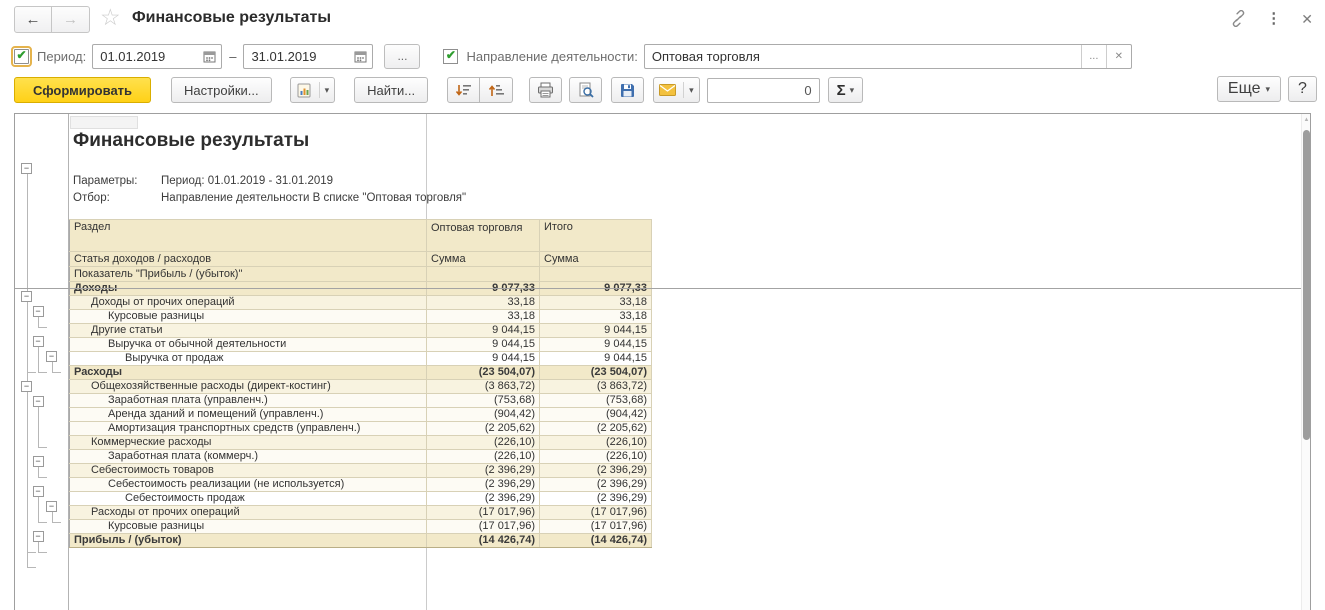  What do you see at coordinates (1307, 19) in the screenshot?
I see `close-icon: ✕` at bounding box center [1307, 19].